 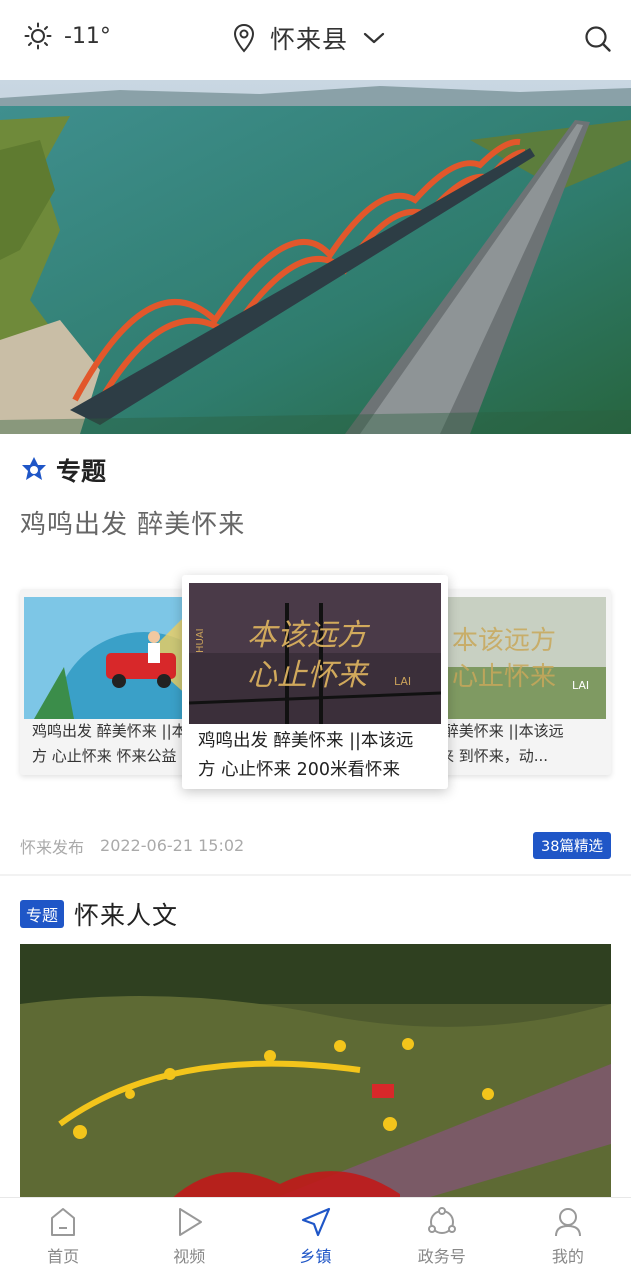 I want to click on location-name: 怀来县, so click(x=309, y=39).